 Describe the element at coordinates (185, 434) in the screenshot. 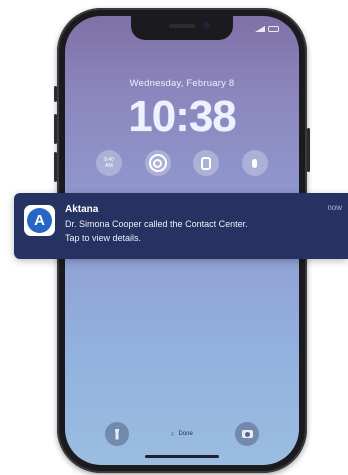

I see `focus-label: Done` at that location.